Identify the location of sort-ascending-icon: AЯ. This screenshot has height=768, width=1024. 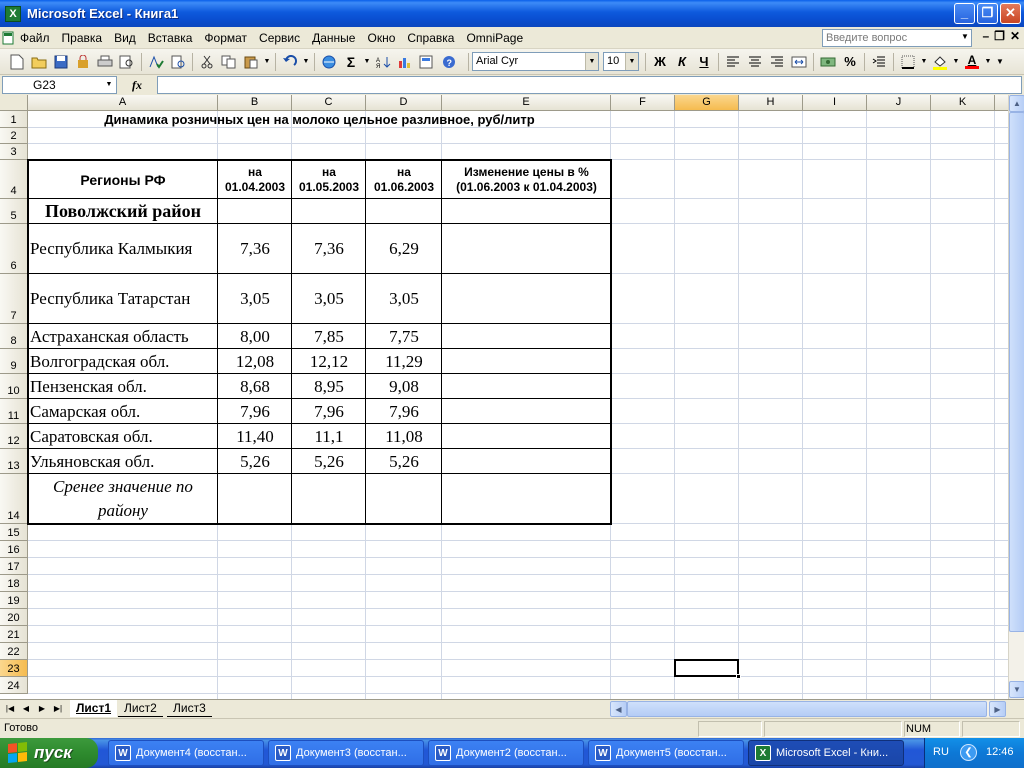
(383, 62).